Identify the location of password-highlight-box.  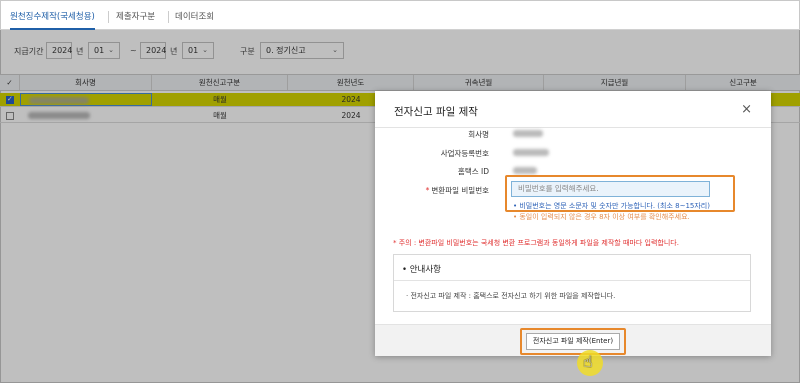
(620, 193).